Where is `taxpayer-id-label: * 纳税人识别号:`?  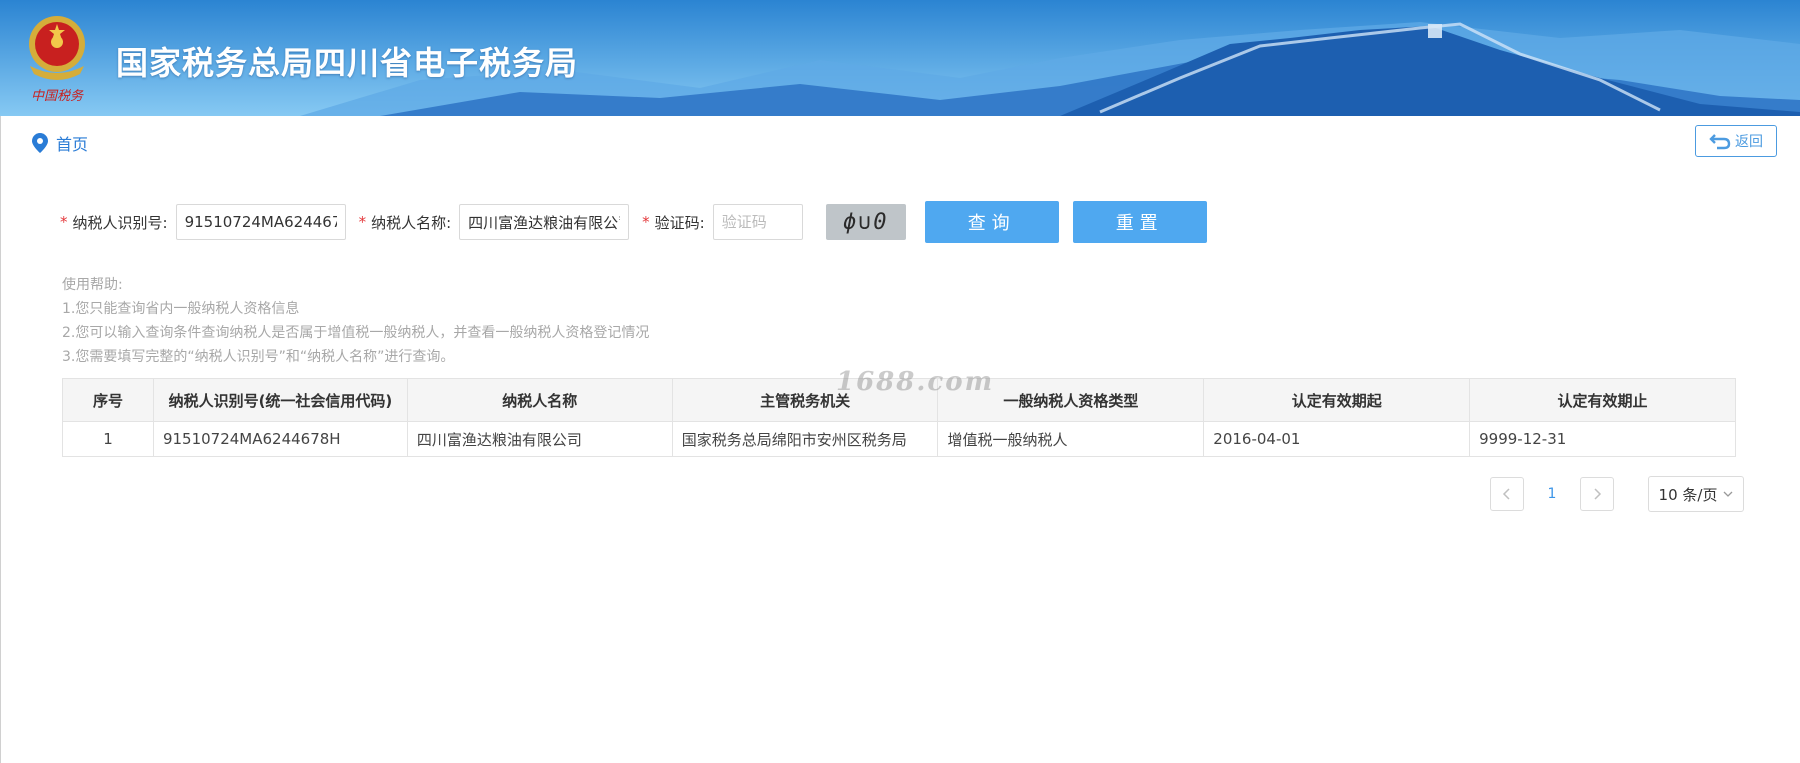 taxpayer-id-label: * 纳税人识别号: is located at coordinates (114, 222).